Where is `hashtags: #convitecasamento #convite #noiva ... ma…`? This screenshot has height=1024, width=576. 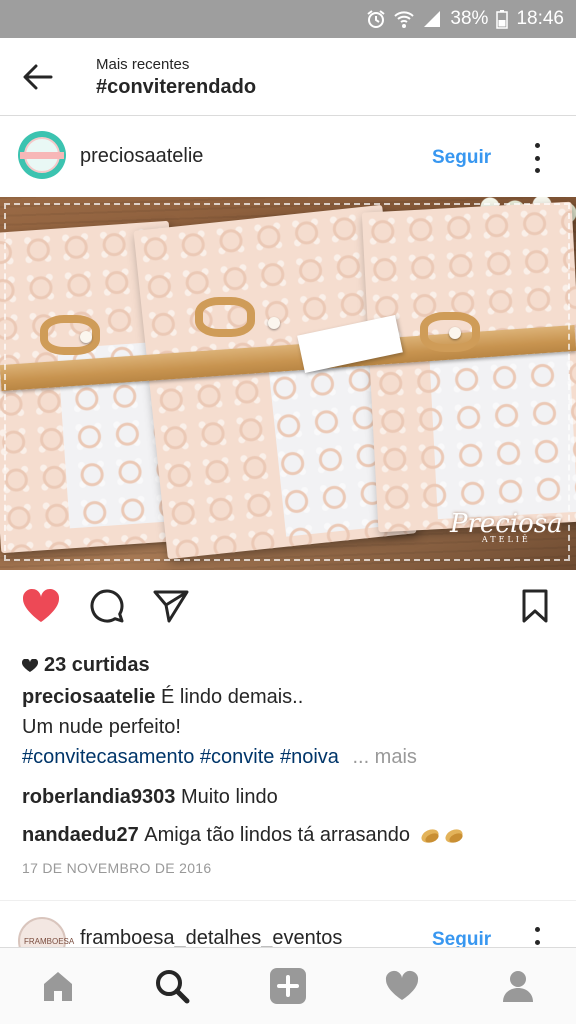 hashtags: #convitecasamento #convite #noiva ... ma… is located at coordinates (219, 757).